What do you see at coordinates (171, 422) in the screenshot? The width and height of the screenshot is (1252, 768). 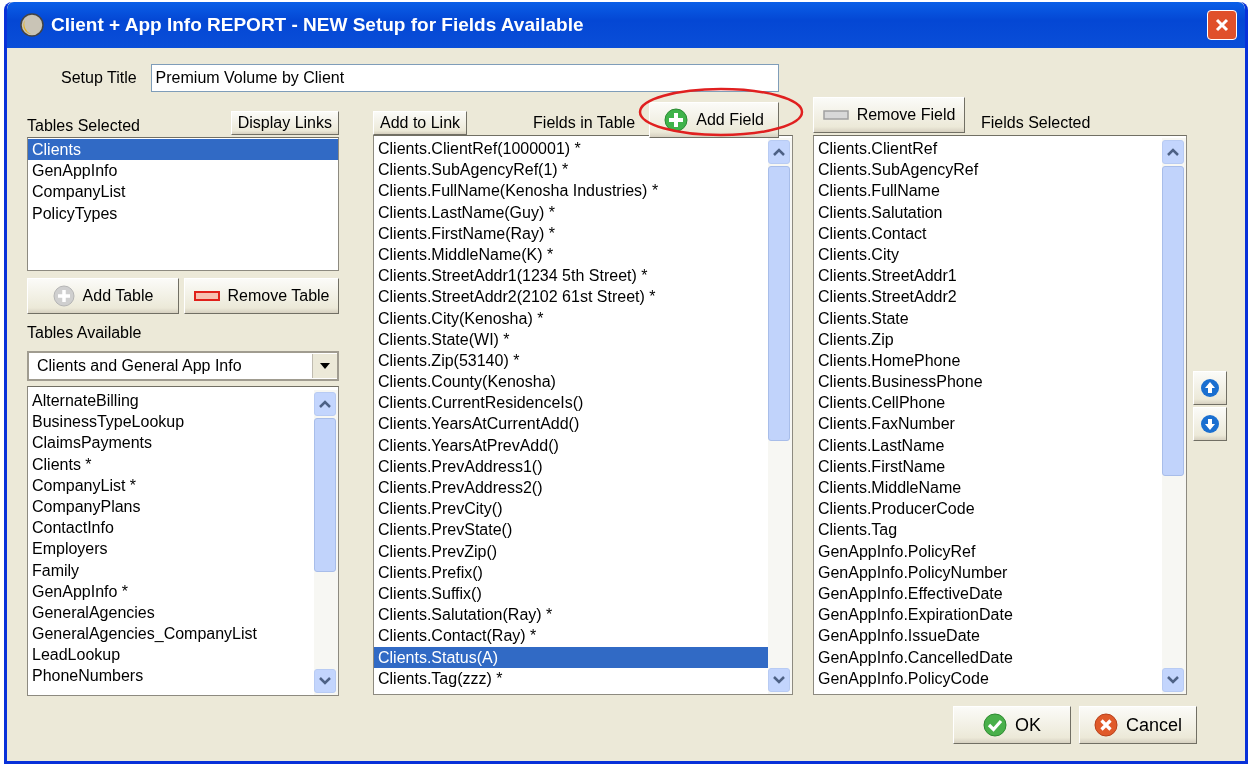 I see `list-item: BusinessTypeLookup` at bounding box center [171, 422].